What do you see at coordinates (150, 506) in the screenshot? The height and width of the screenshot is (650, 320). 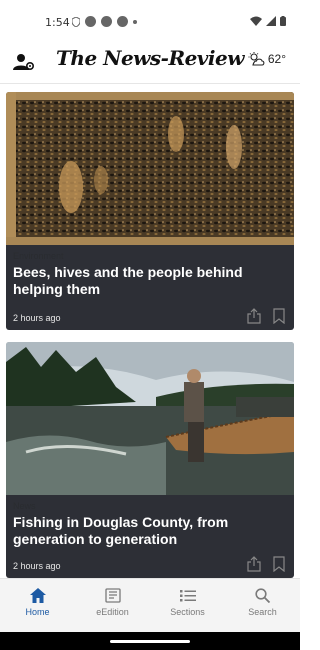 I see `article-section: News` at bounding box center [150, 506].